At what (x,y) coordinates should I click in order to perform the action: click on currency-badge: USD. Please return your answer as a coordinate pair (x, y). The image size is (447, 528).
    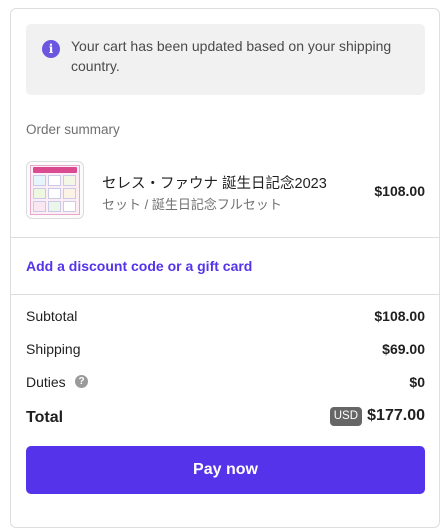
    Looking at the image, I should click on (345, 416).